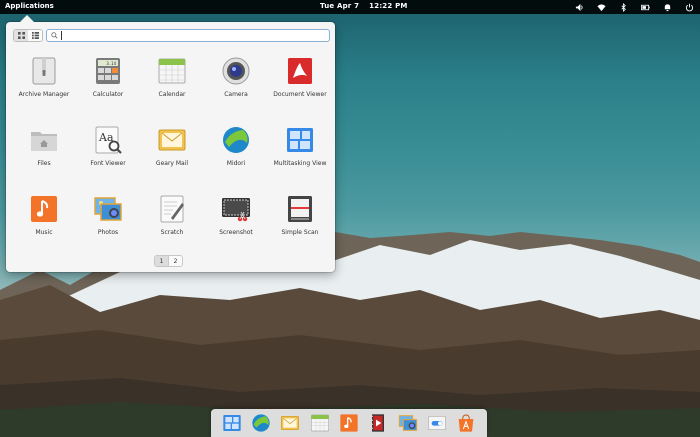  Describe the element at coordinates (111, 63) in the screenshot. I see `svg-text: 3.14` at that location.